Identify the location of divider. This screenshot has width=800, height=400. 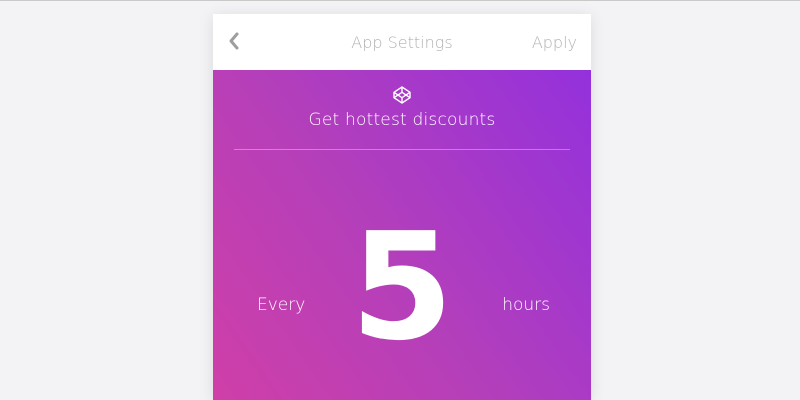
(402, 149).